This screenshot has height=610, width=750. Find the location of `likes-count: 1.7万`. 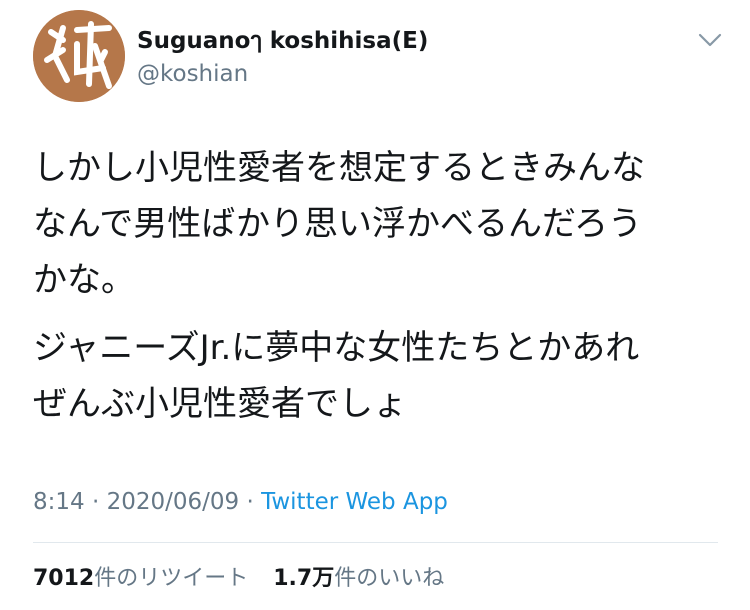

likes-count: 1.7万 is located at coordinates (304, 578).